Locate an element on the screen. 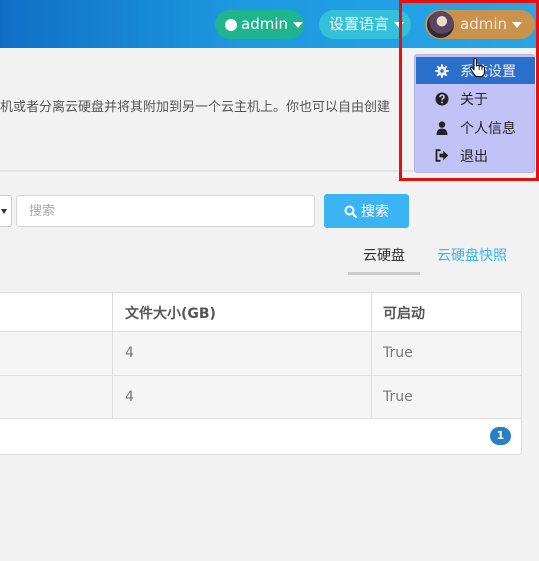 This screenshot has height=561, width=539. question-circle-icon is located at coordinates (442, 99).